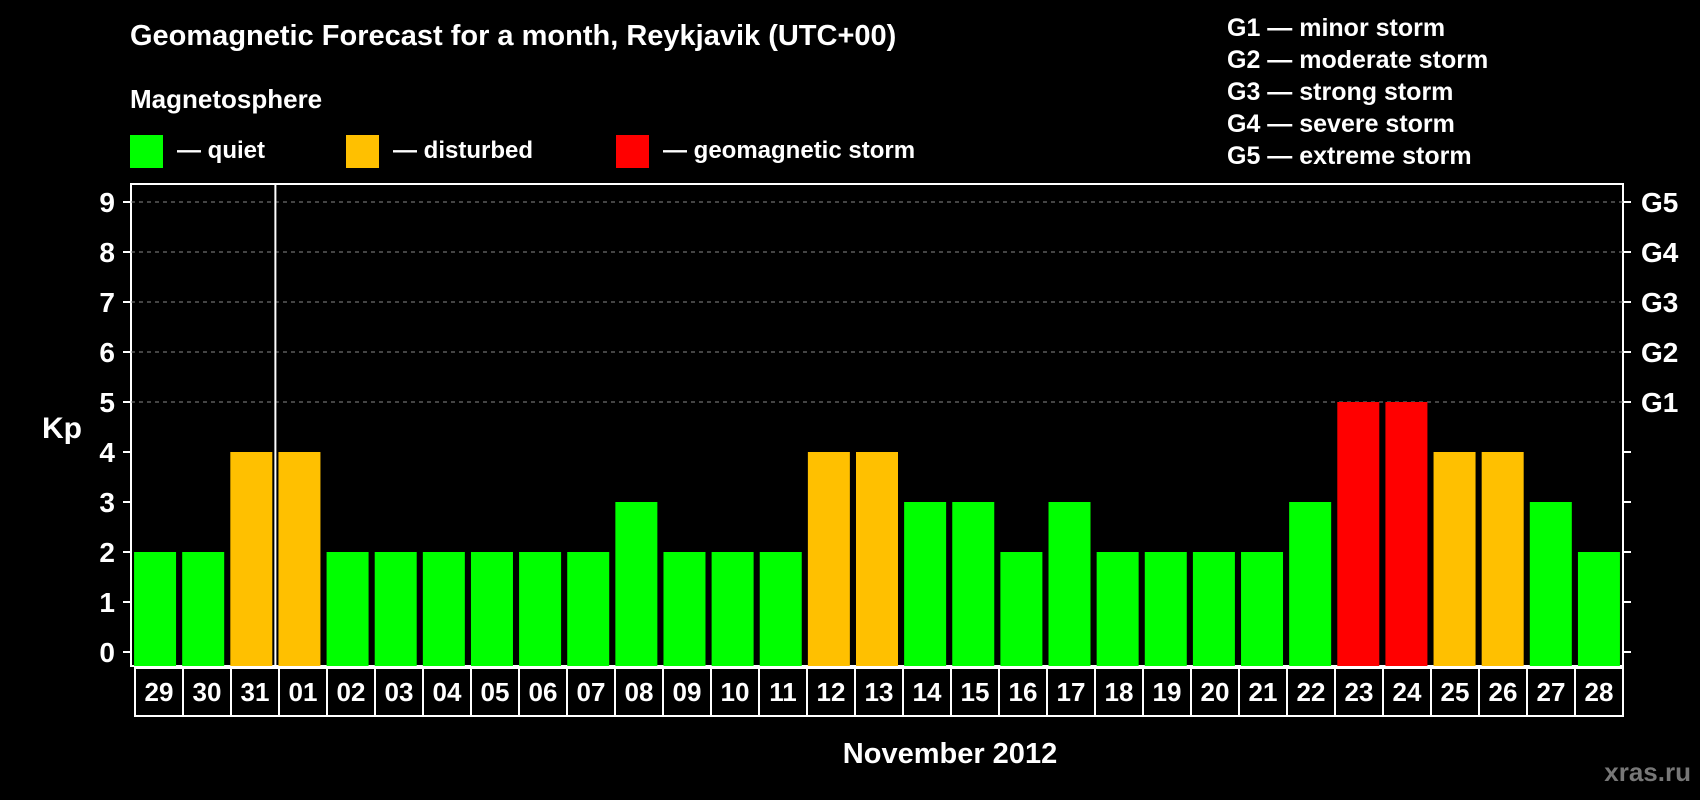  What do you see at coordinates (1359, 692) in the screenshot?
I see `x-tick-label-23: 23` at bounding box center [1359, 692].